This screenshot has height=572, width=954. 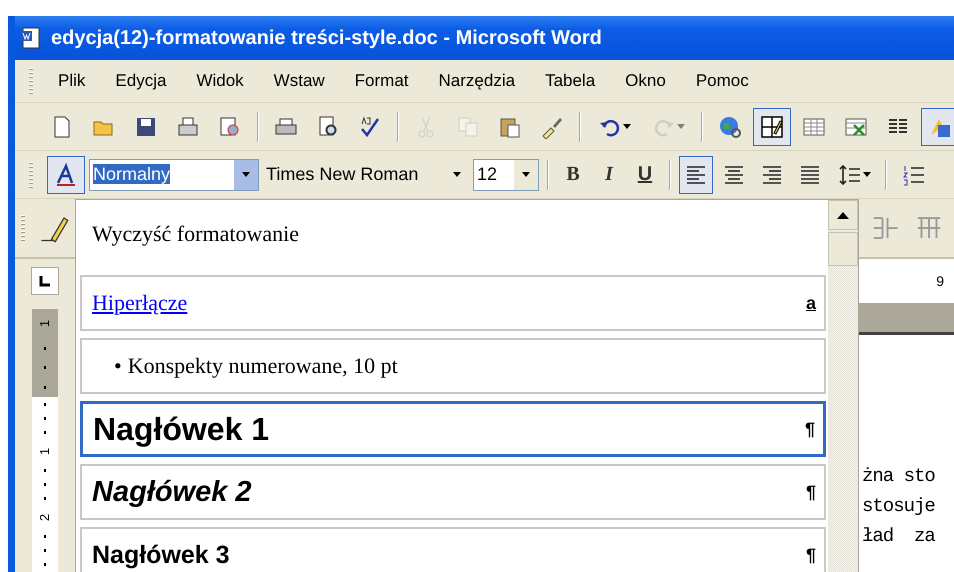 What do you see at coordinates (722, 81) in the screenshot?
I see `menu-item: Pomoc` at bounding box center [722, 81].